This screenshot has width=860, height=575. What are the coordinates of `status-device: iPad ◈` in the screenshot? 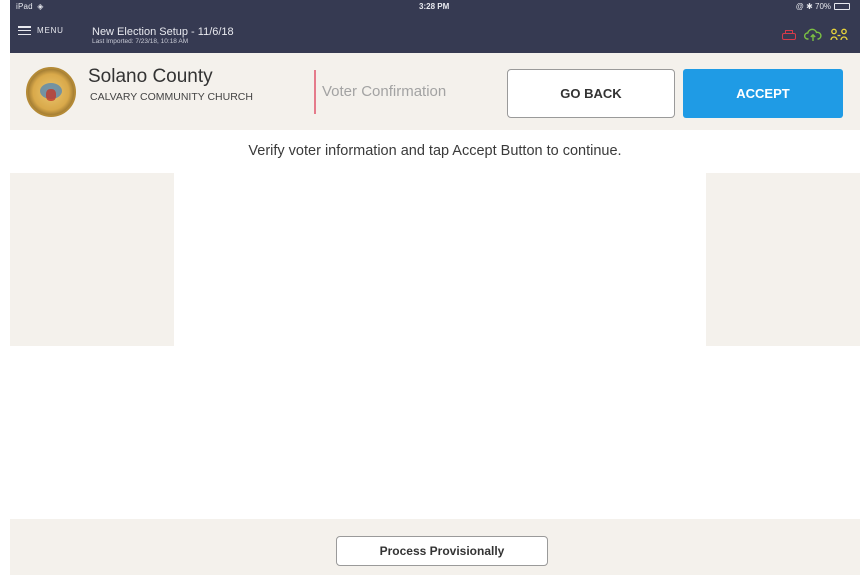 It's located at (30, 6).